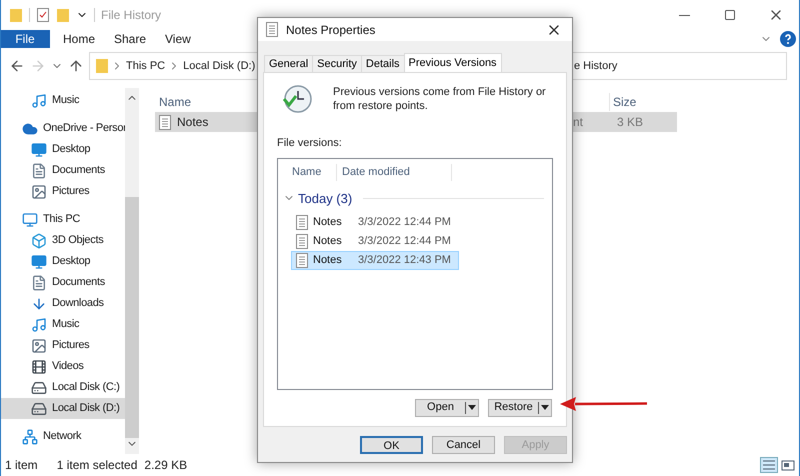 The height and width of the screenshot is (476, 800). What do you see at coordinates (447, 407) in the screenshot?
I see `split-button: Open` at bounding box center [447, 407].